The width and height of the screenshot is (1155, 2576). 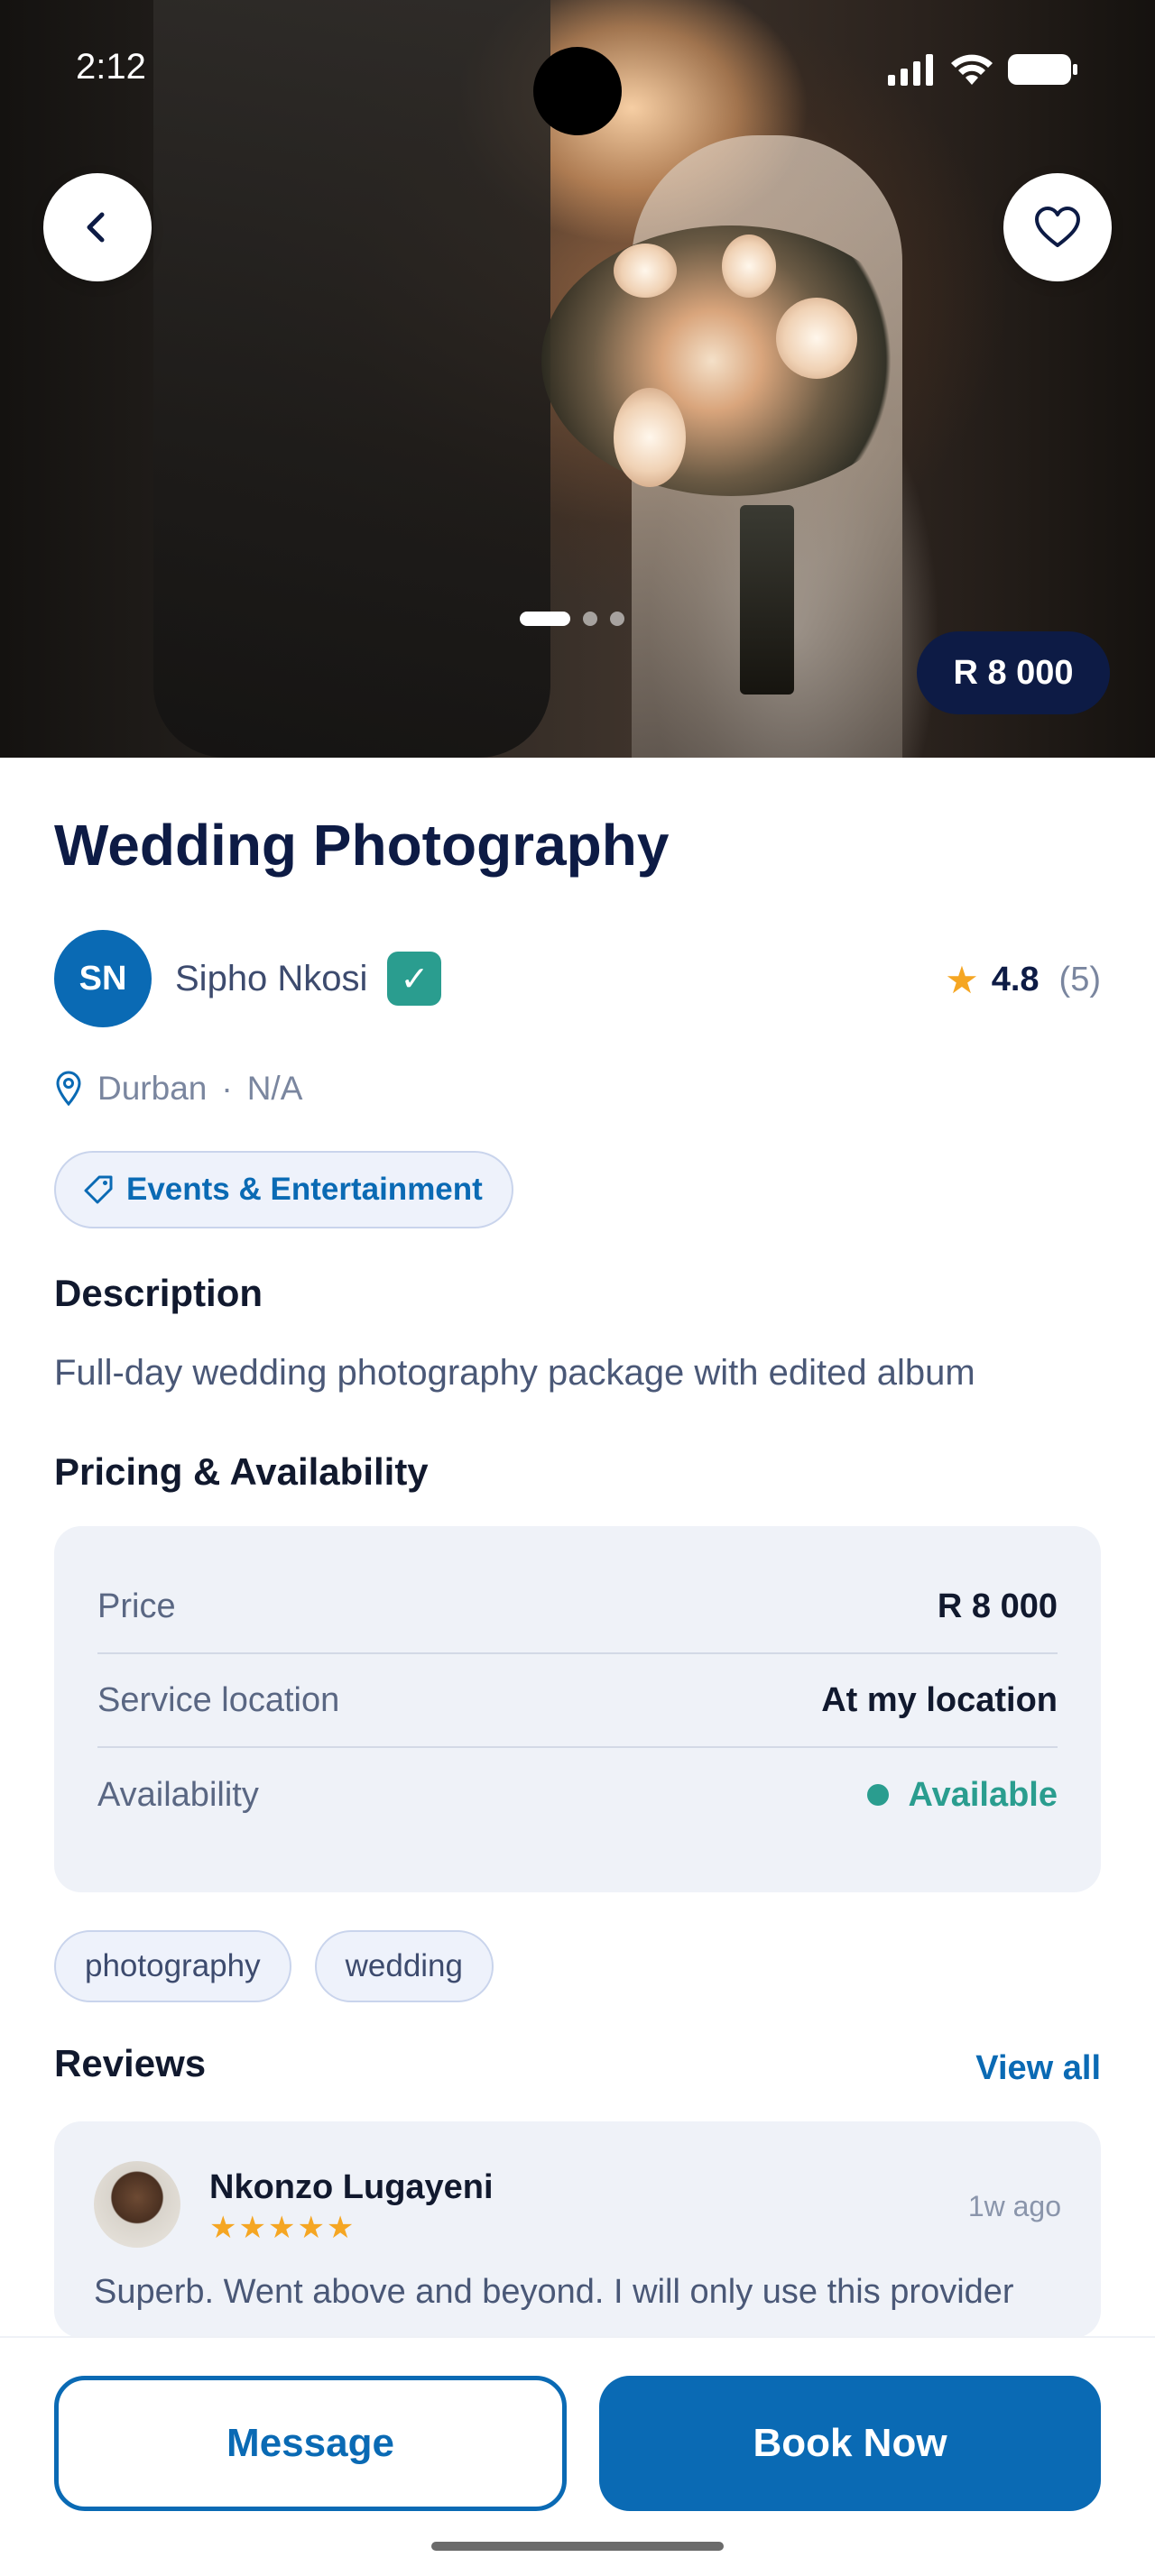 I want to click on review-stars: ★★★★★, so click(x=282, y=2228).